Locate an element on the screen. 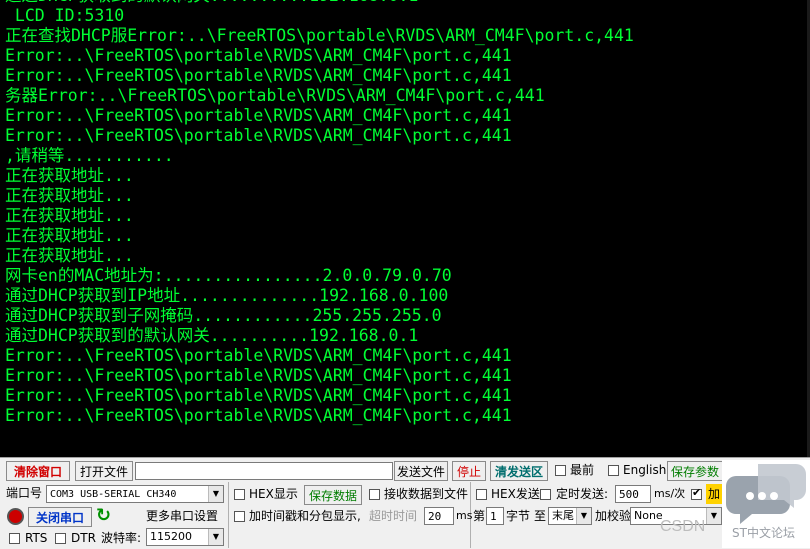  port-status-icon is located at coordinates (15, 516).